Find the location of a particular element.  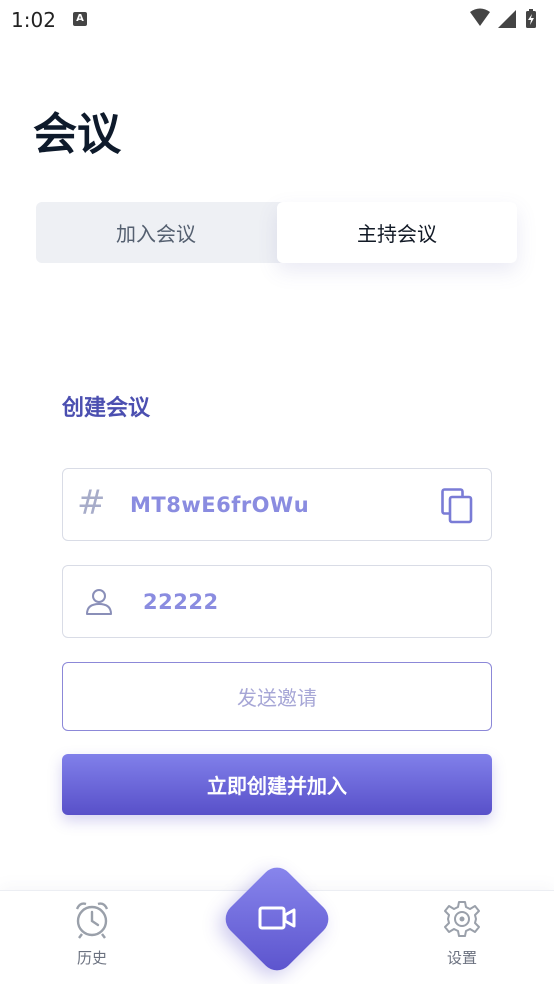

meeting-id-value: MT8wE6frOWu is located at coordinates (220, 505).